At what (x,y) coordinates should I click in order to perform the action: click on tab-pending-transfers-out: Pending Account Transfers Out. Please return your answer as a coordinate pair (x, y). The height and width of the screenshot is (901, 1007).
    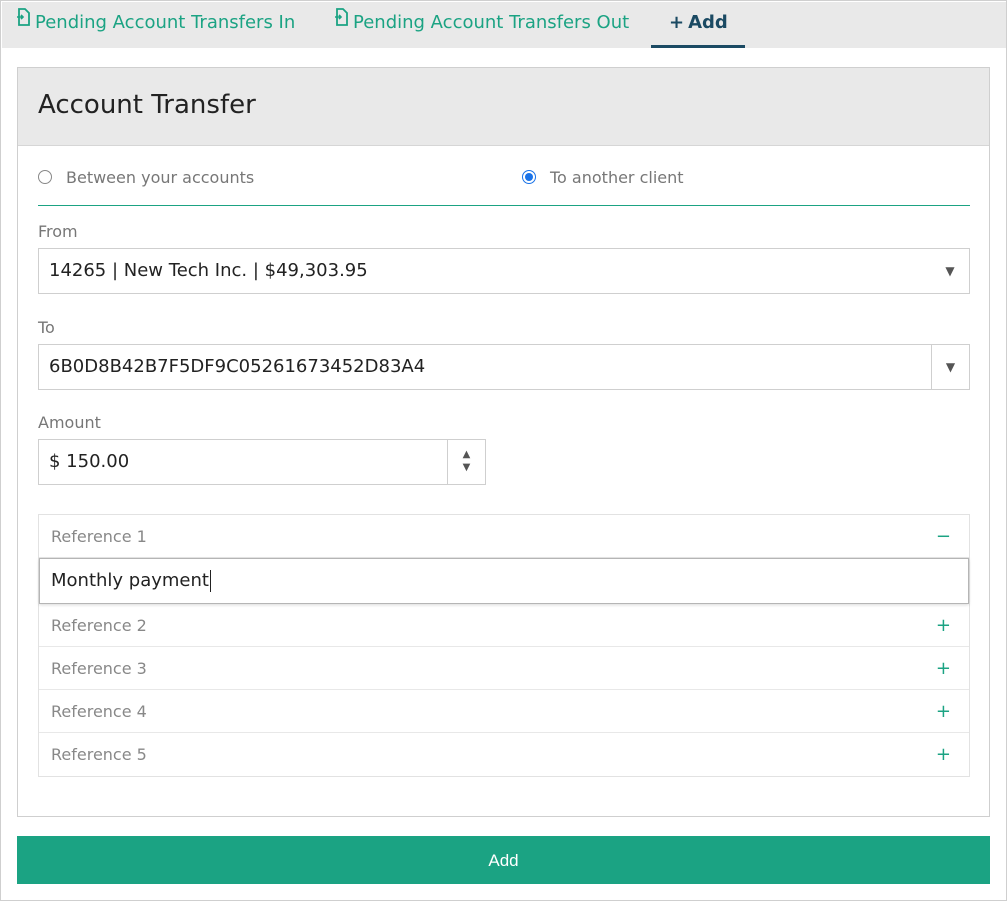
    Looking at the image, I should click on (481, 25).